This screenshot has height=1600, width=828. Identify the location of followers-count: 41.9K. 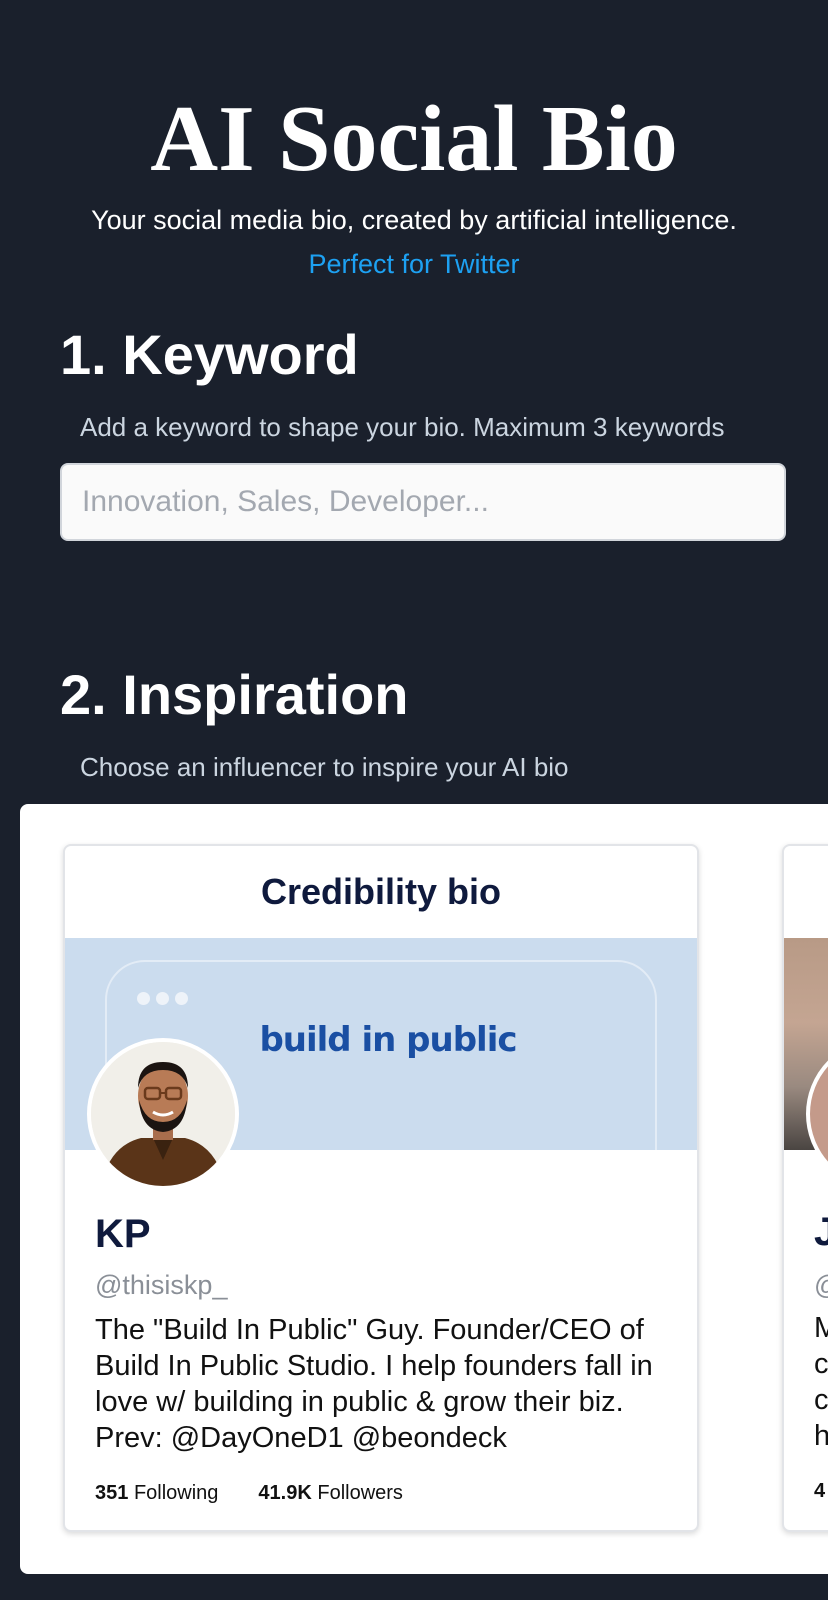
(285, 1493).